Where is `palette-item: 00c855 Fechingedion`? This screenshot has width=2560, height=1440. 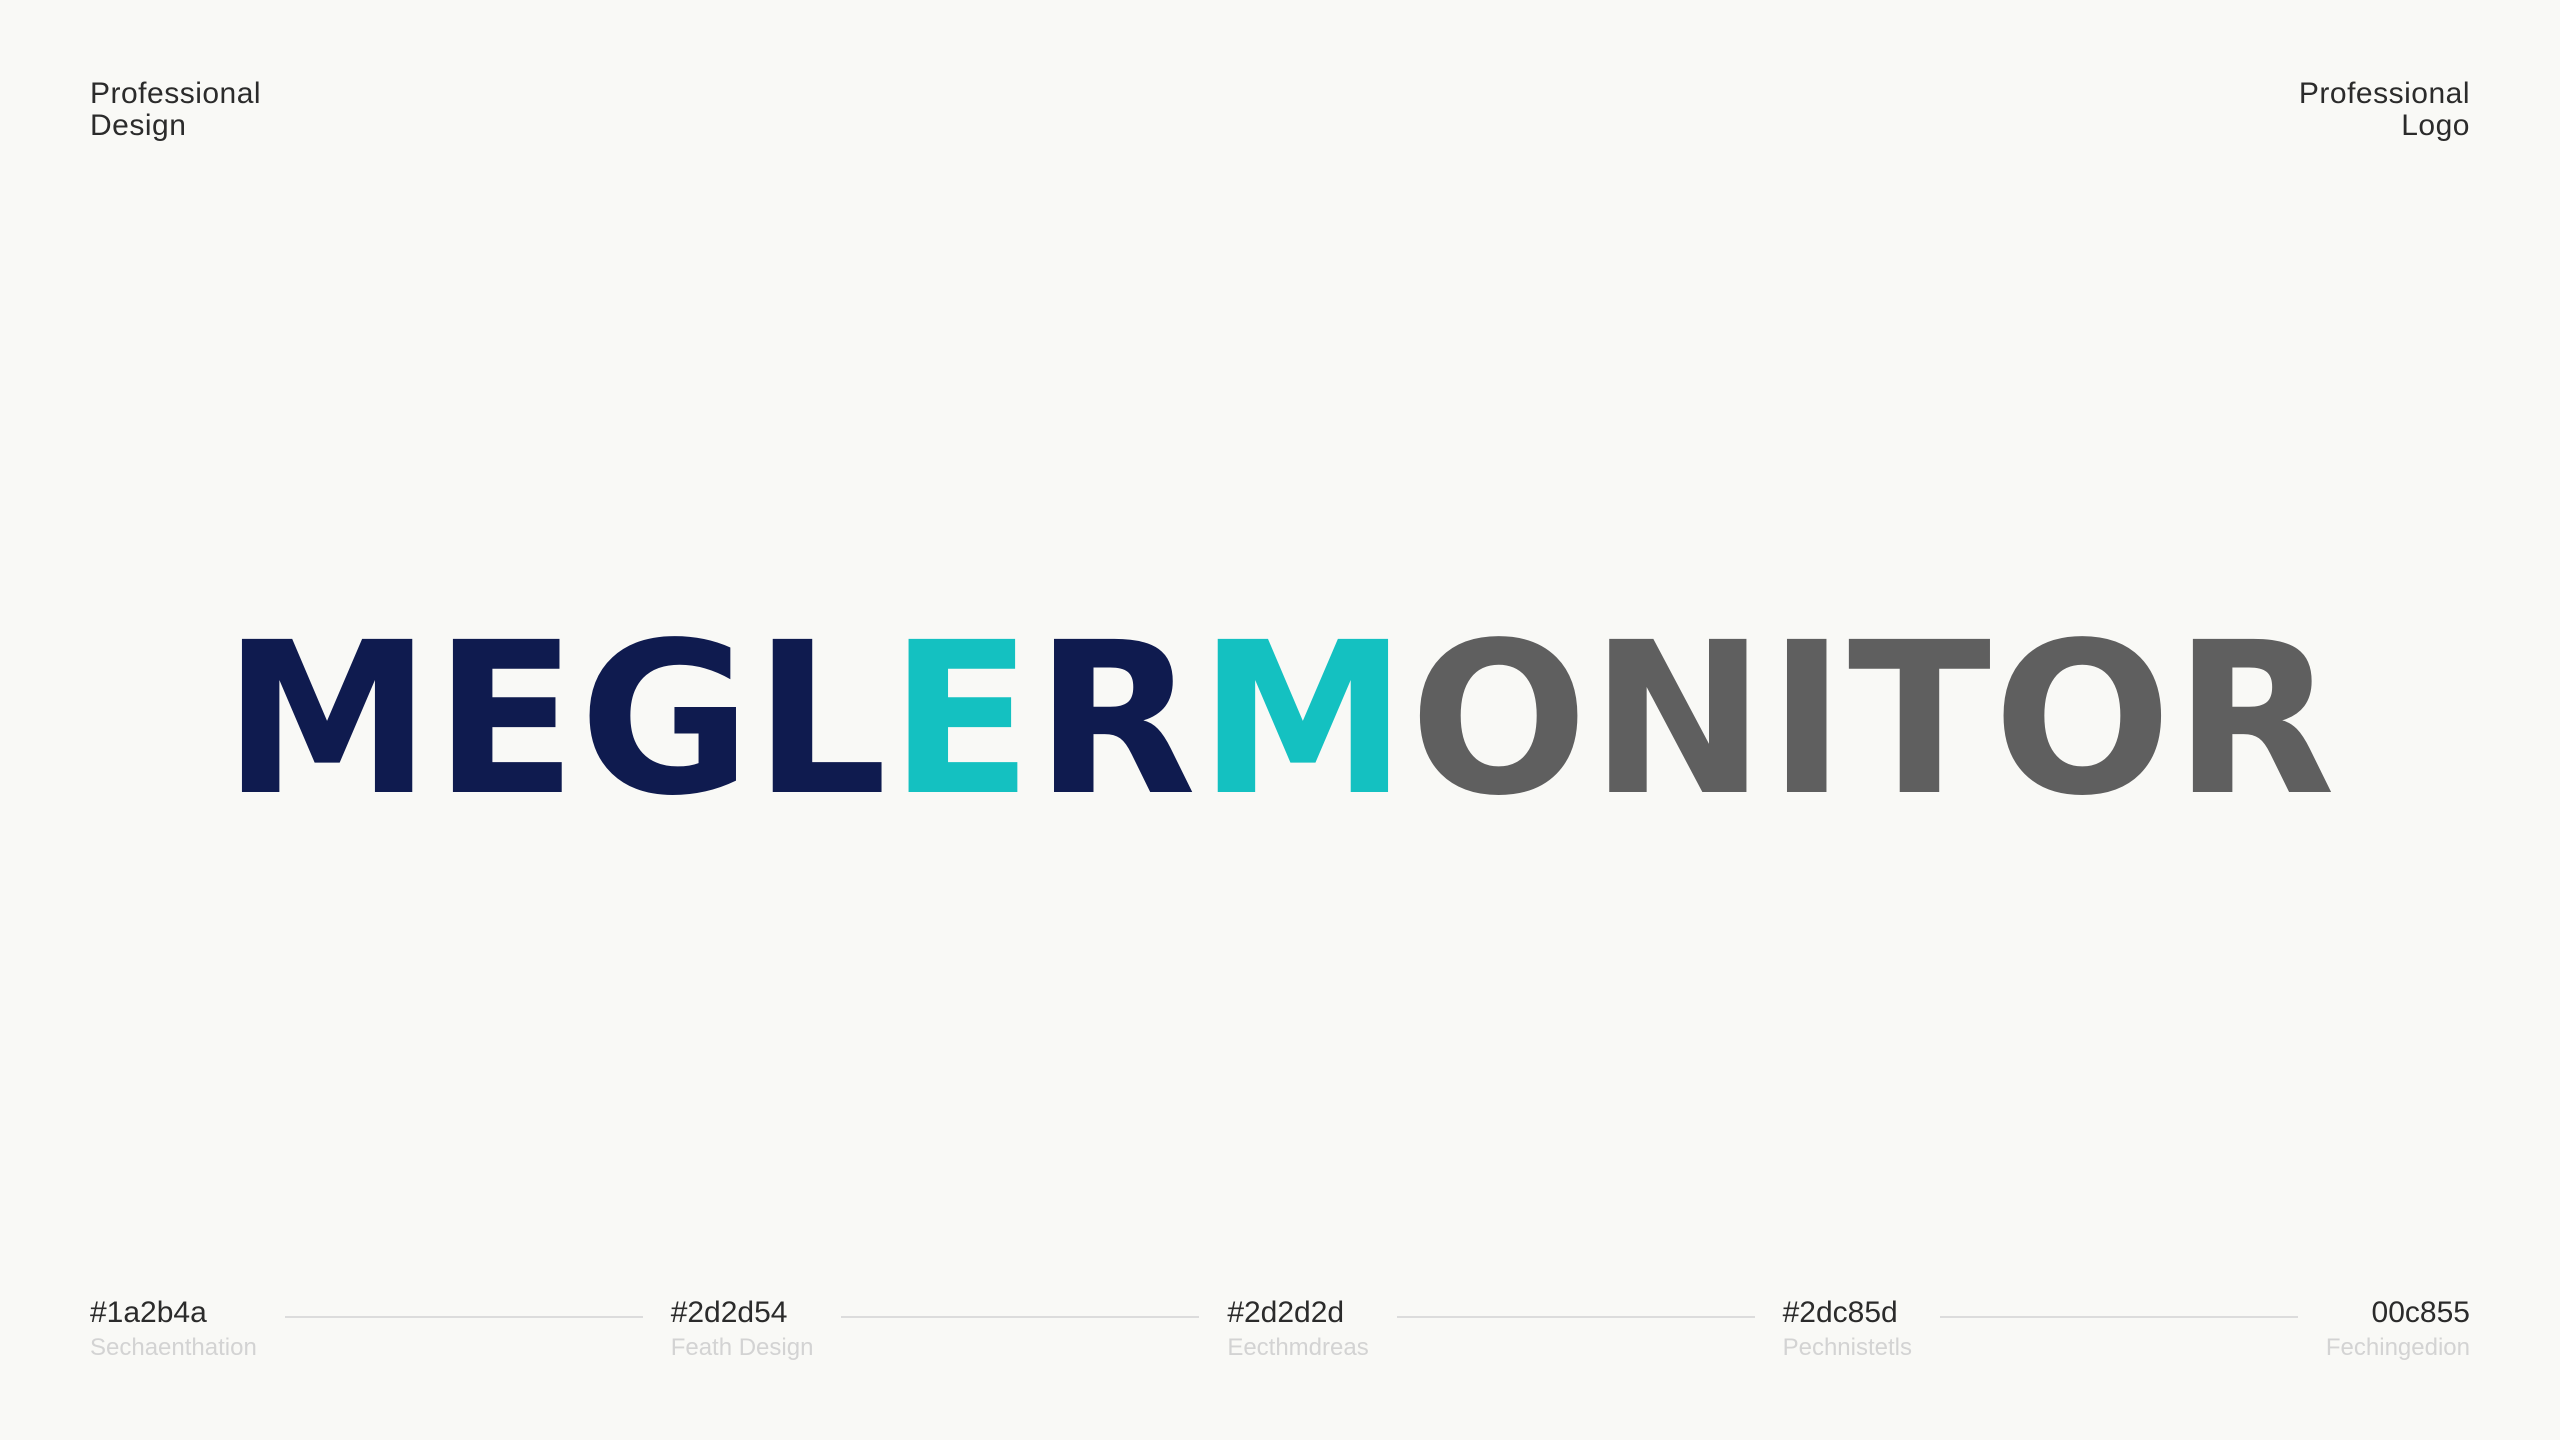 palette-item: 00c855 Fechingedion is located at coordinates (2398, 1329).